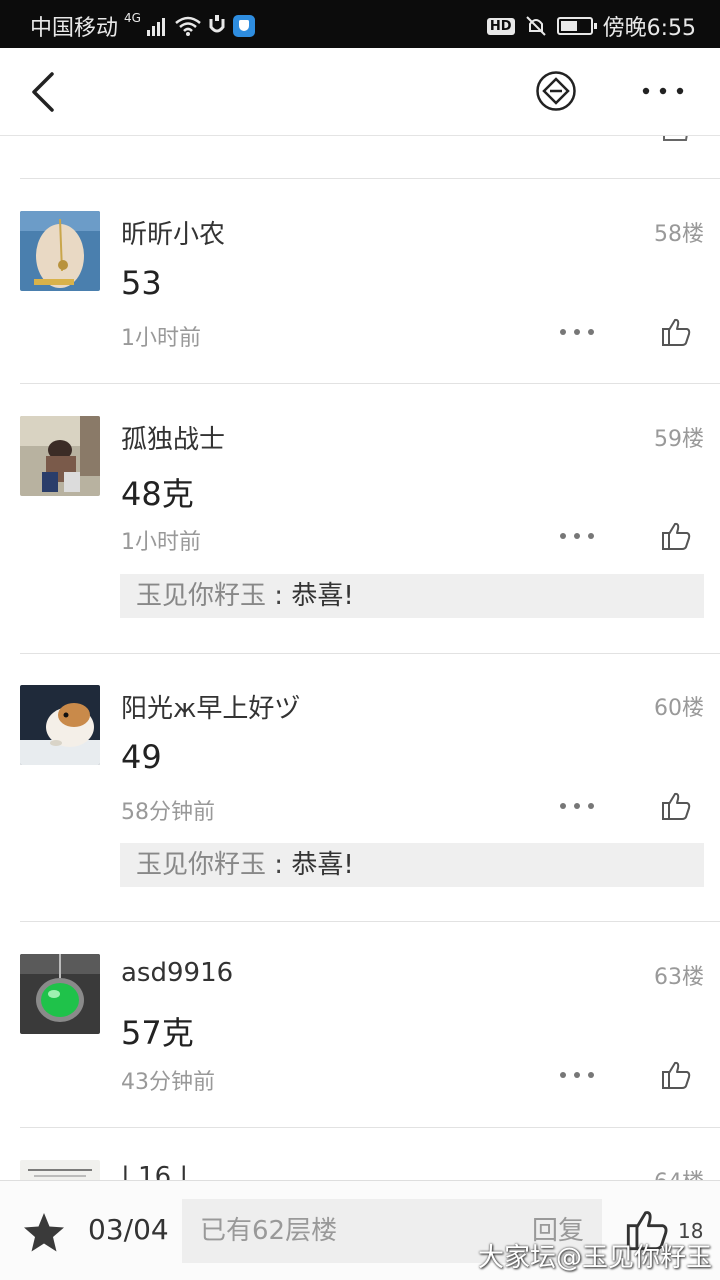 Image resolution: width=720 pixels, height=1280 pixels. Describe the element at coordinates (360, 92) in the screenshot. I see `nav-bar` at that location.